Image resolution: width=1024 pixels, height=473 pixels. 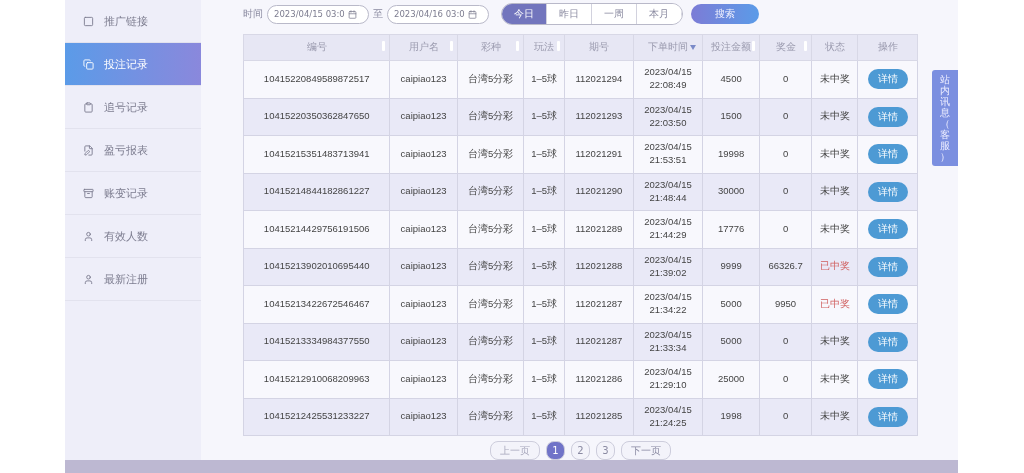 I want to click on table-cell: 2023/04/15 21:44:29, so click(x=668, y=229).